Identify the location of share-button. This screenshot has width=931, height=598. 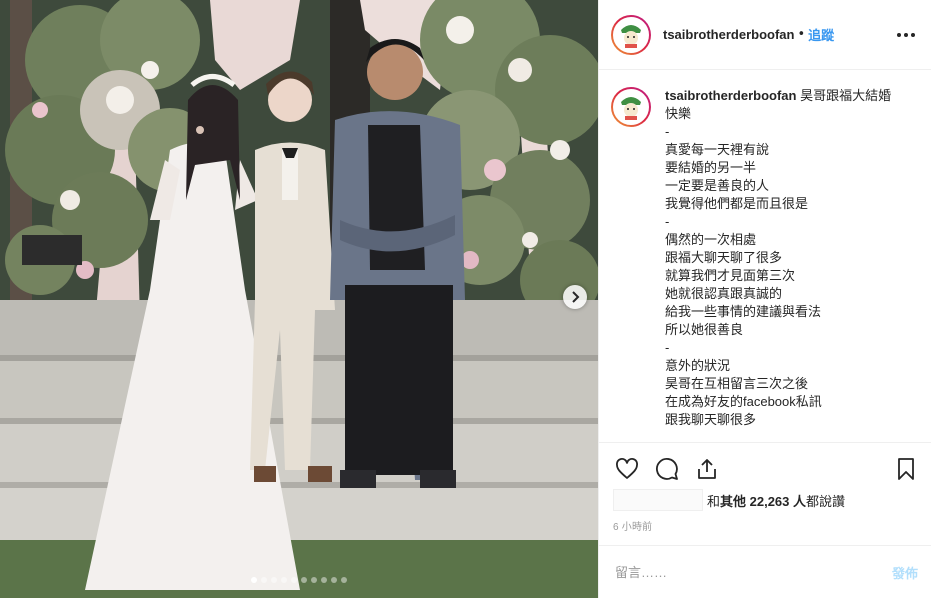
(707, 469).